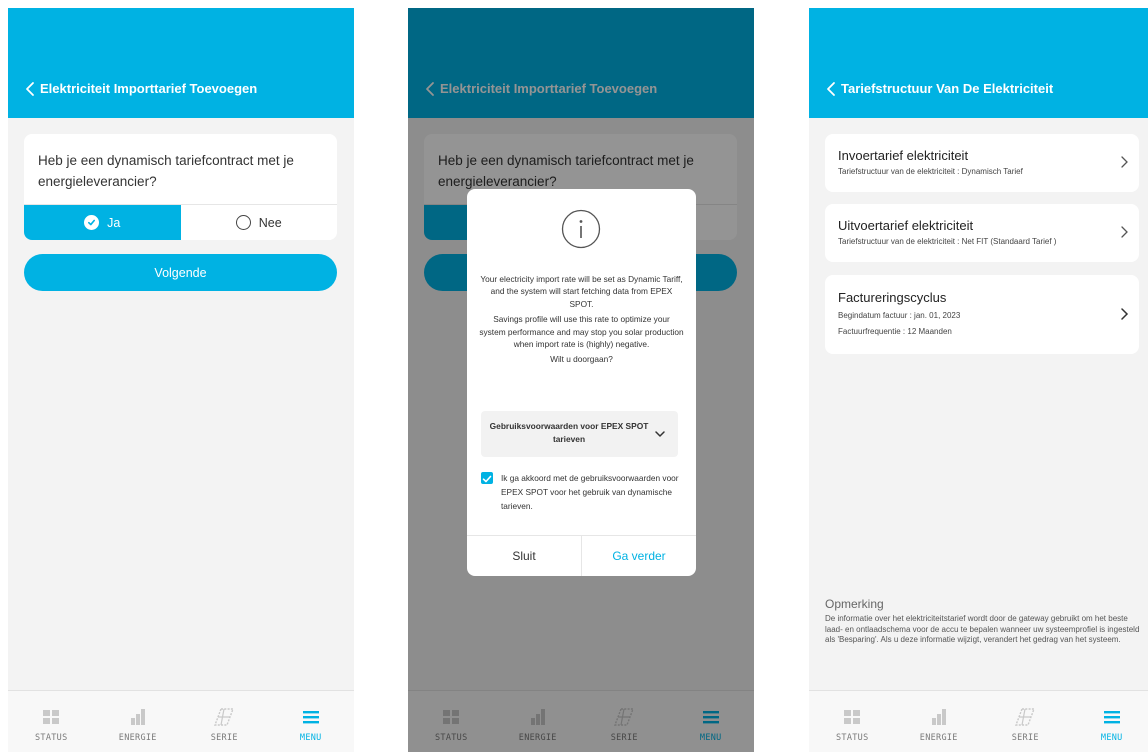 The image size is (1148, 752). Describe the element at coordinates (947, 88) in the screenshot. I see `page-title: Tariefstructuur Van De Elektriciteit` at that location.